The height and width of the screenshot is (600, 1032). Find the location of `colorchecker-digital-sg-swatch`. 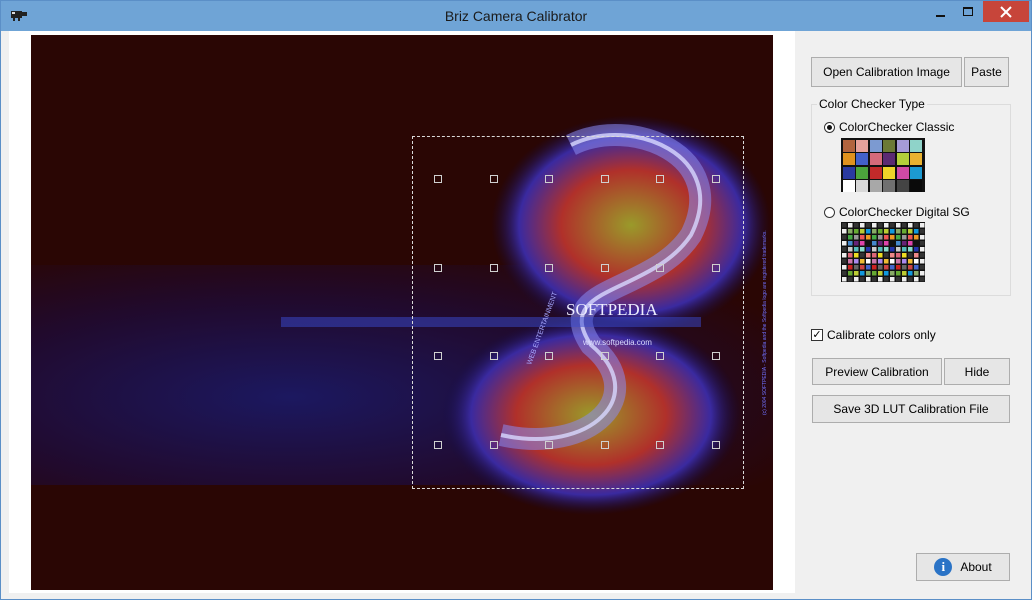

colorchecker-digital-sg-swatch is located at coordinates (883, 252).